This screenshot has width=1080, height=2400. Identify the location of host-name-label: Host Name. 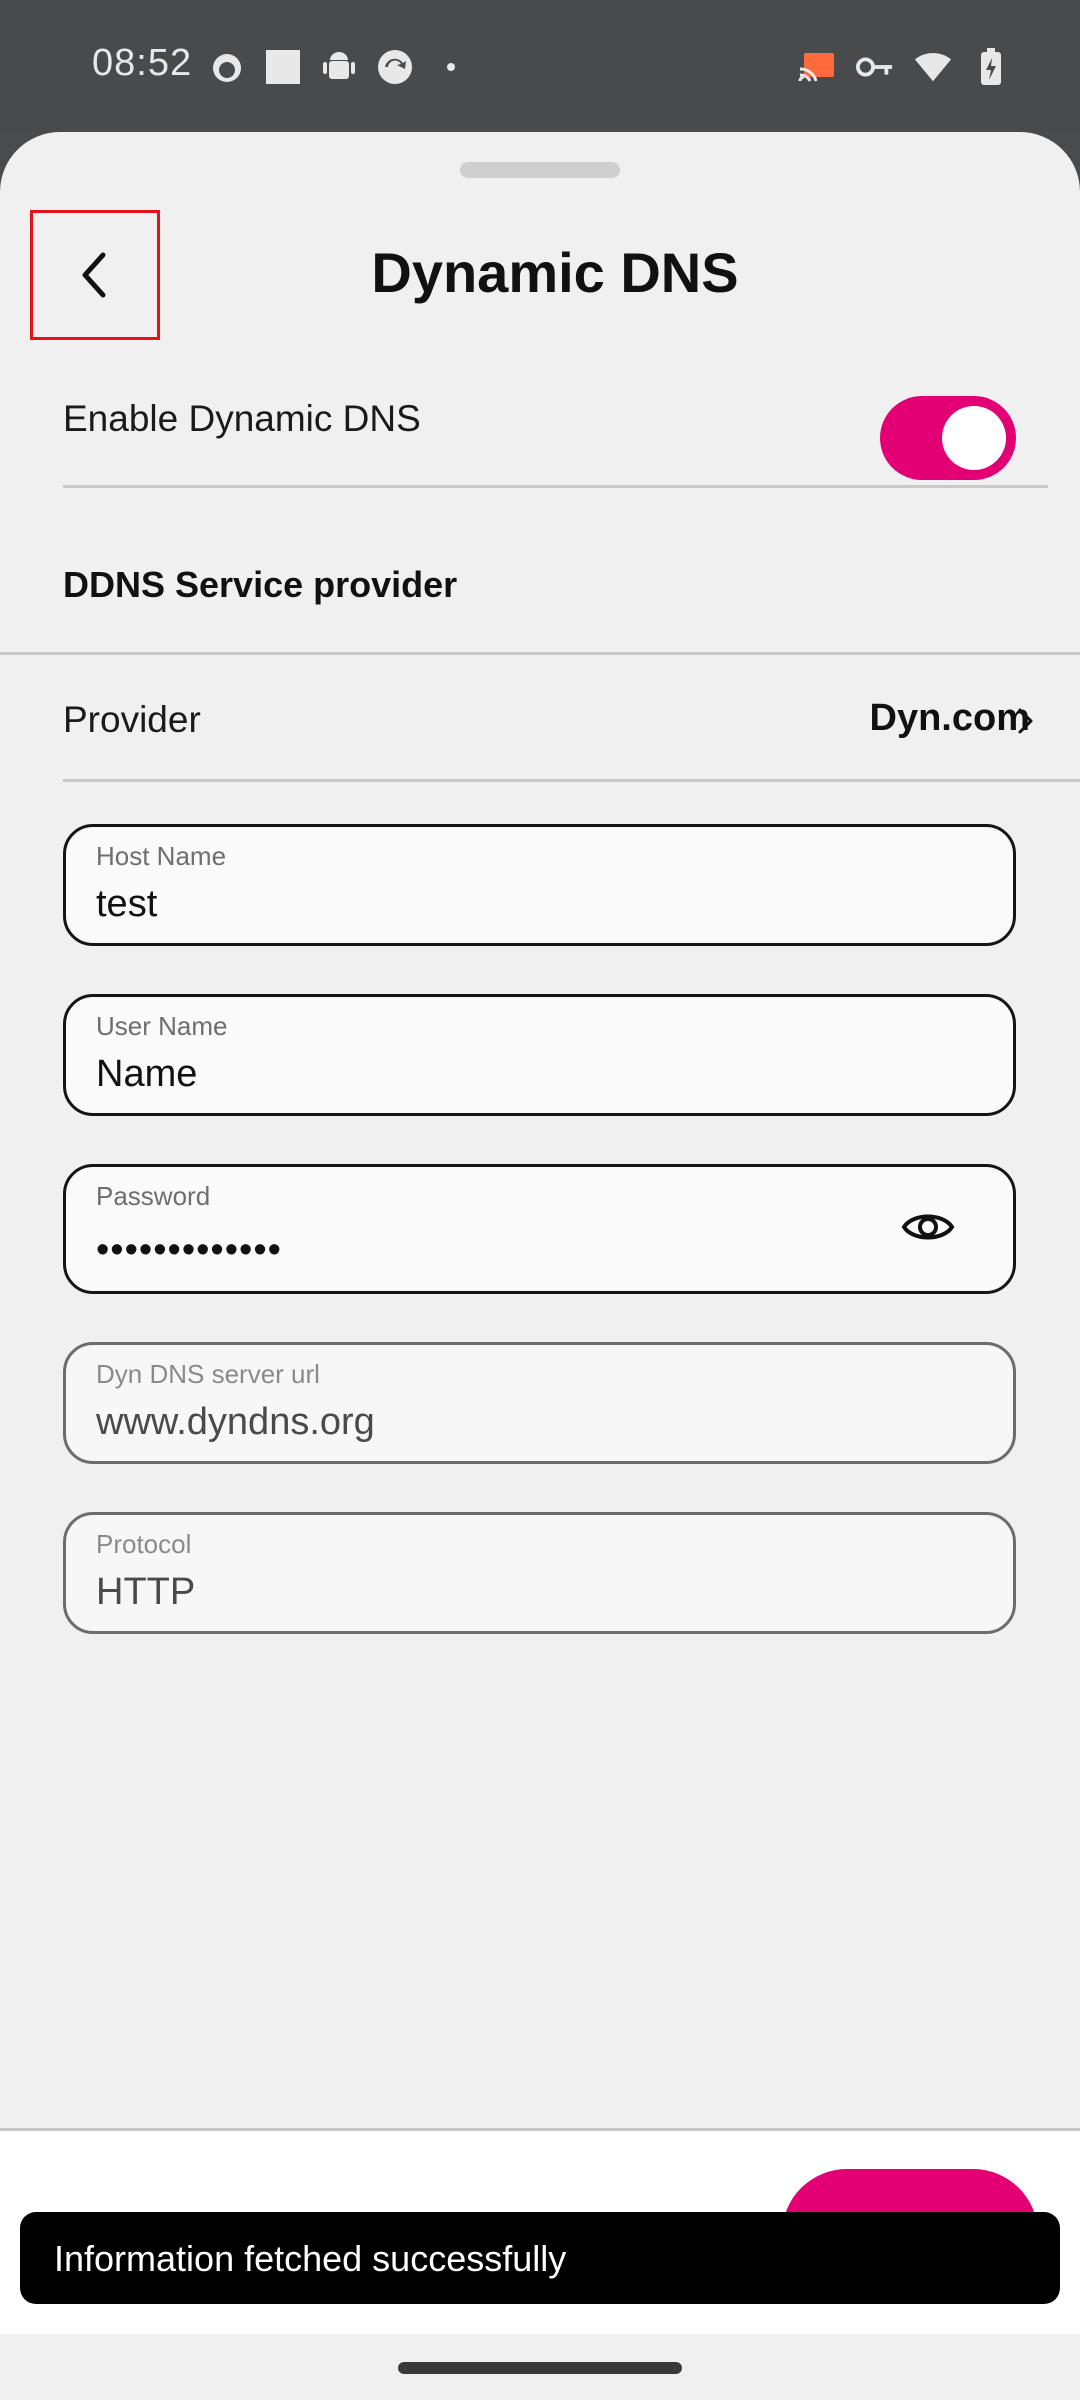
(161, 856).